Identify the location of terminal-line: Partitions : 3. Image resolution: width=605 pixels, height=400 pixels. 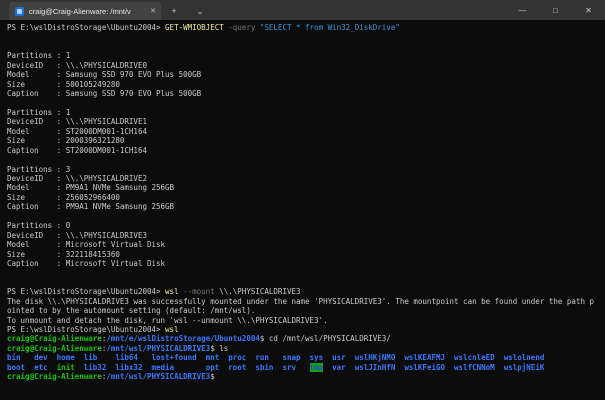
(39, 169).